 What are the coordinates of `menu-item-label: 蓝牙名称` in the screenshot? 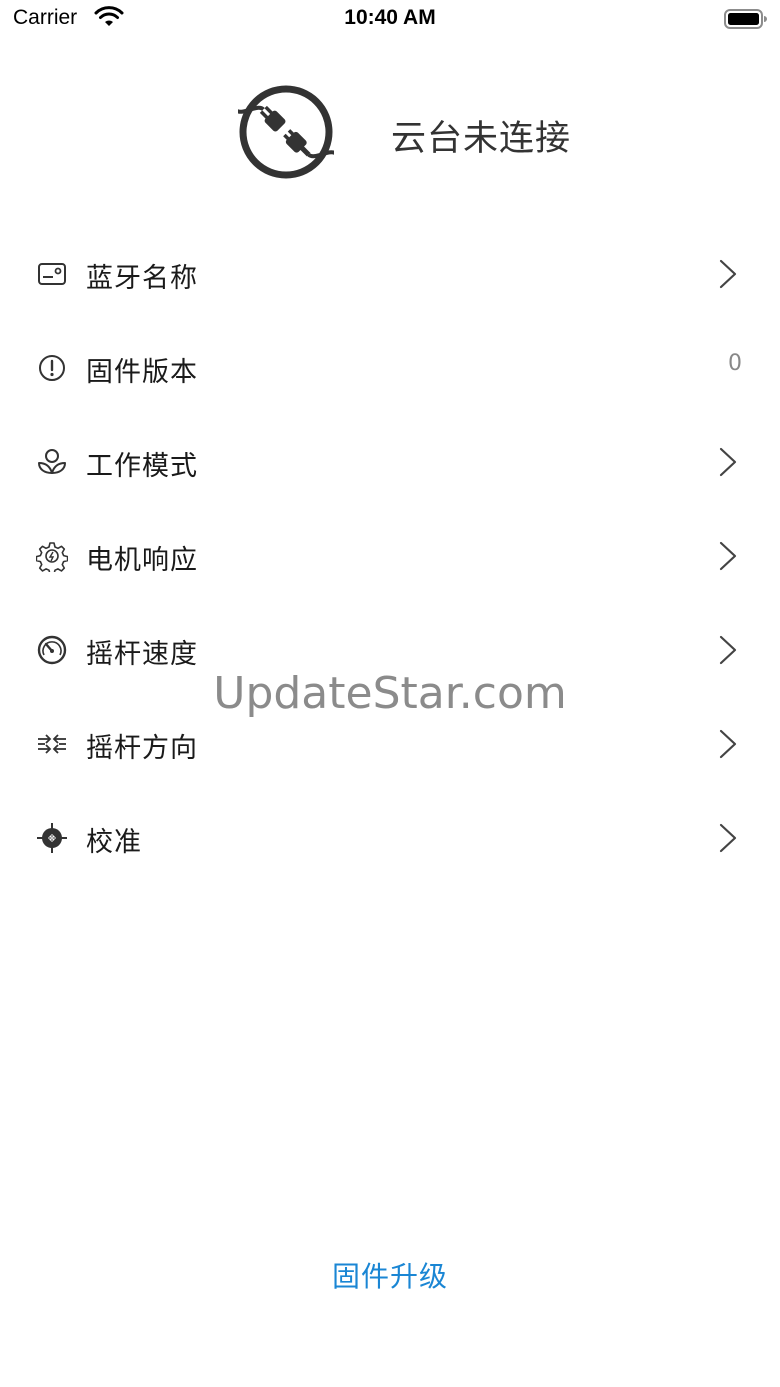 It's located at (142, 278).